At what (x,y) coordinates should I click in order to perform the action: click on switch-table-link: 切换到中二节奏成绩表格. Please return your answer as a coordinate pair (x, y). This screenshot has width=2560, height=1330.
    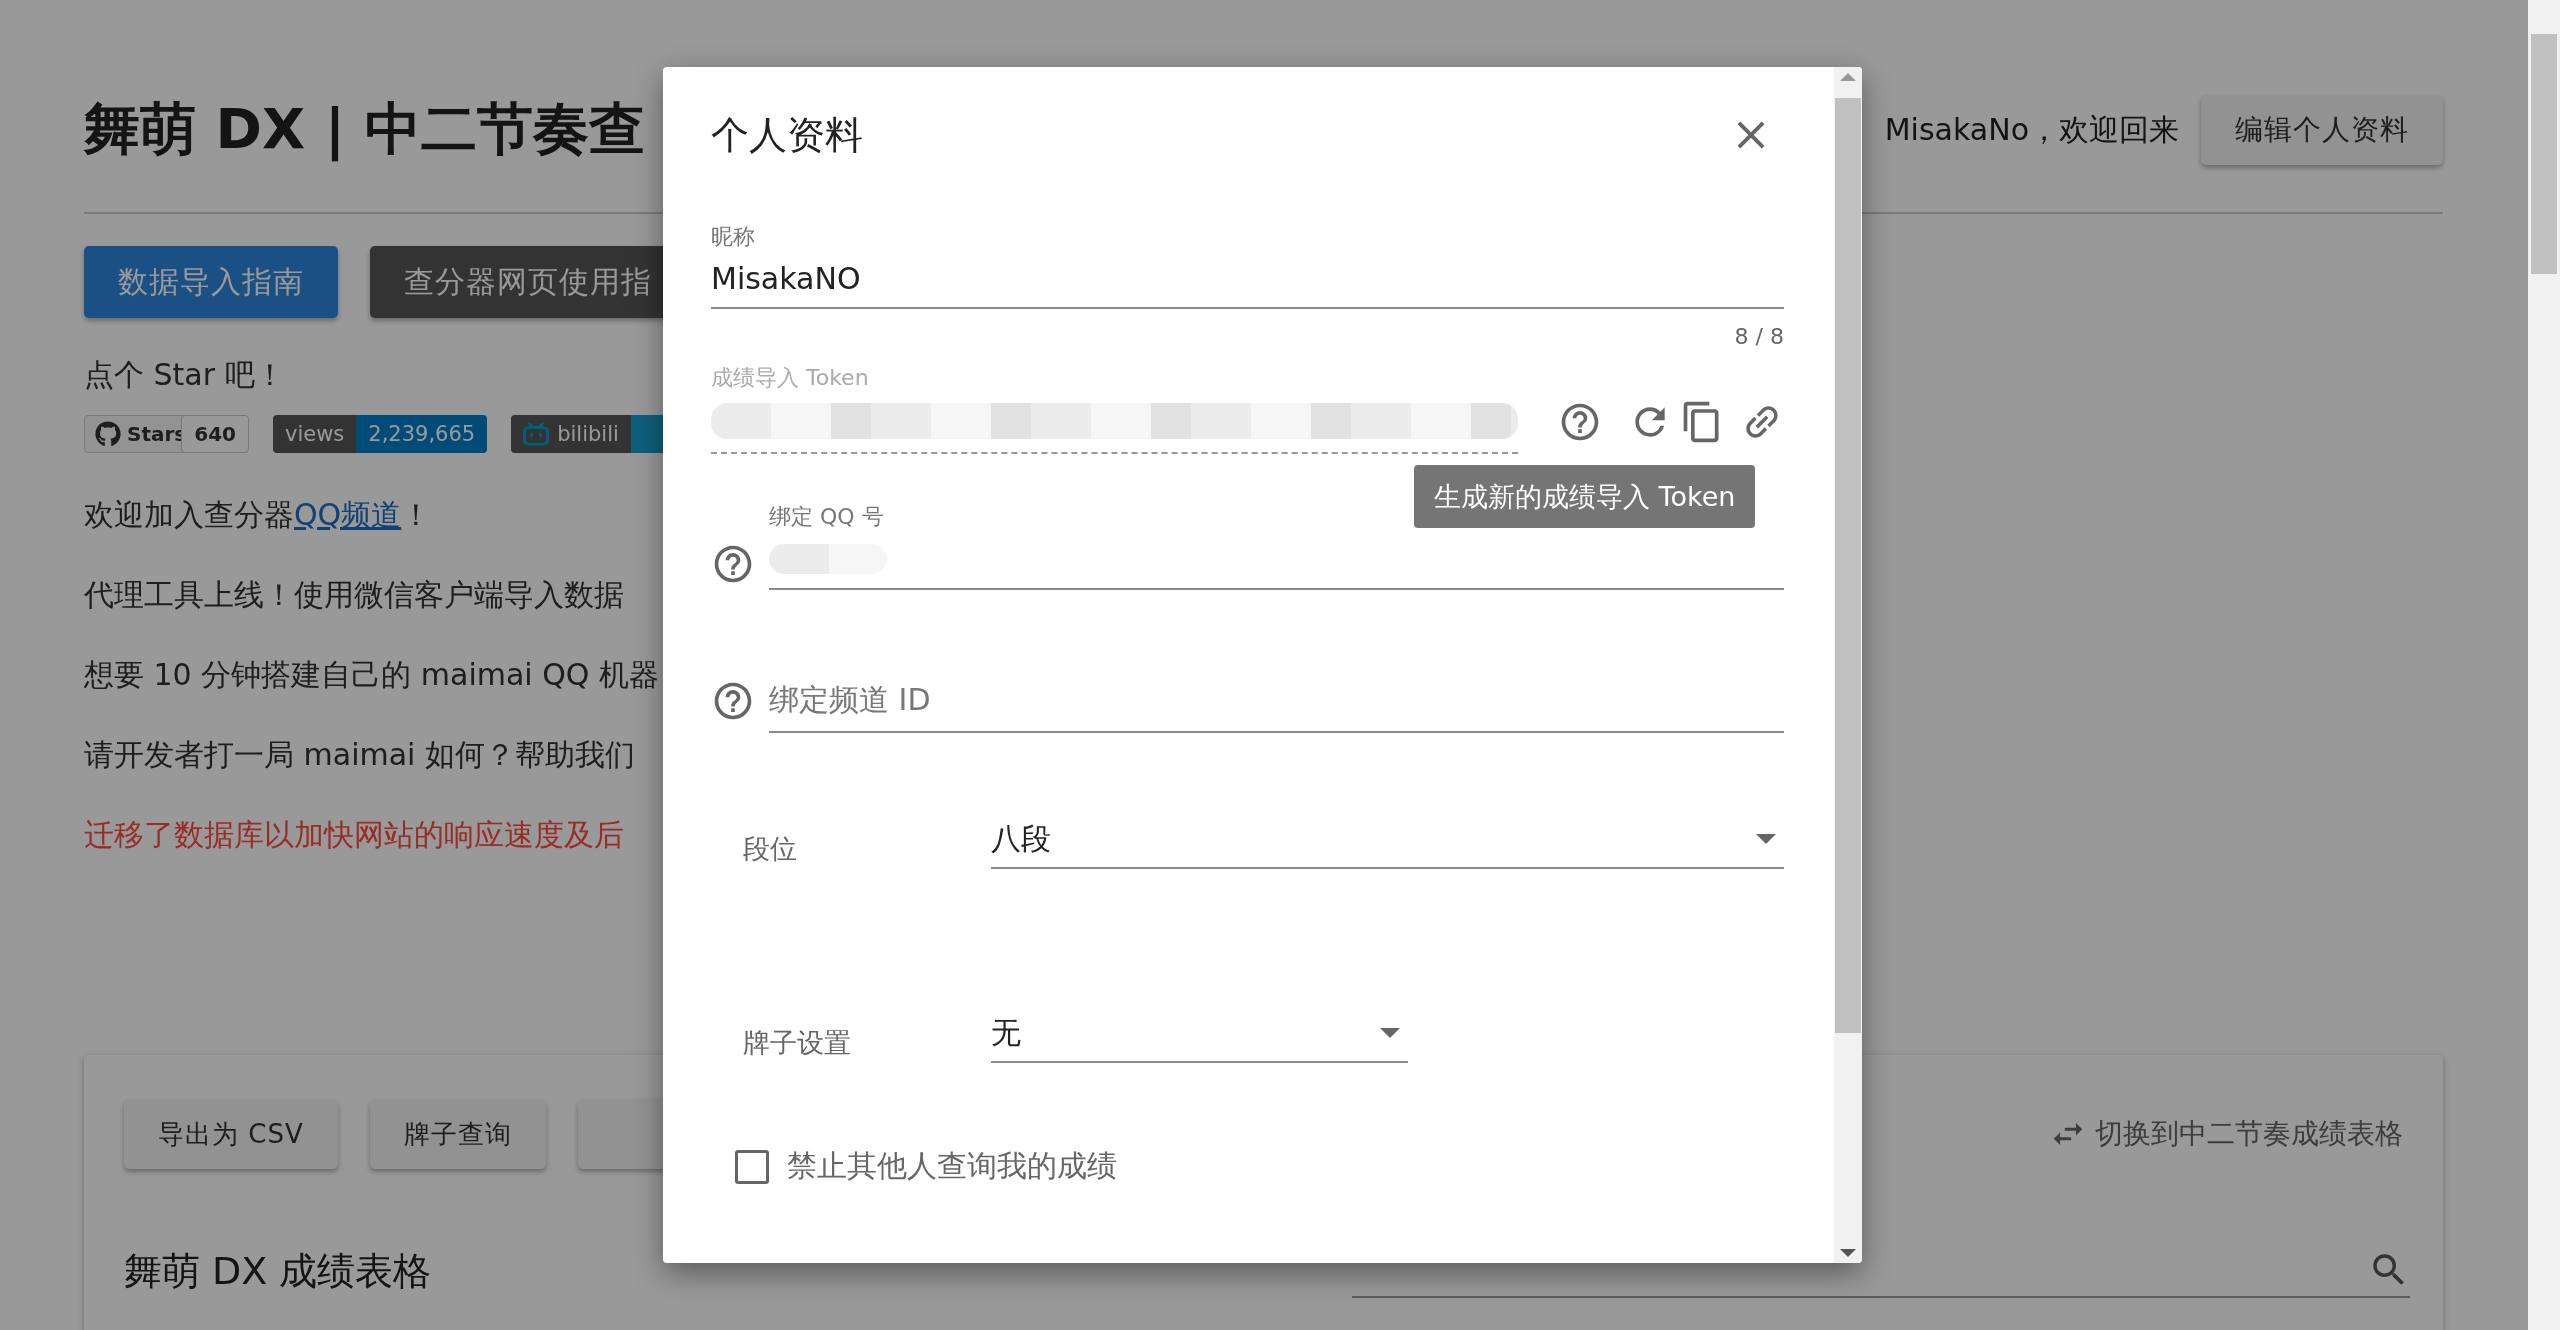
    Looking at the image, I should click on (2226, 1134).